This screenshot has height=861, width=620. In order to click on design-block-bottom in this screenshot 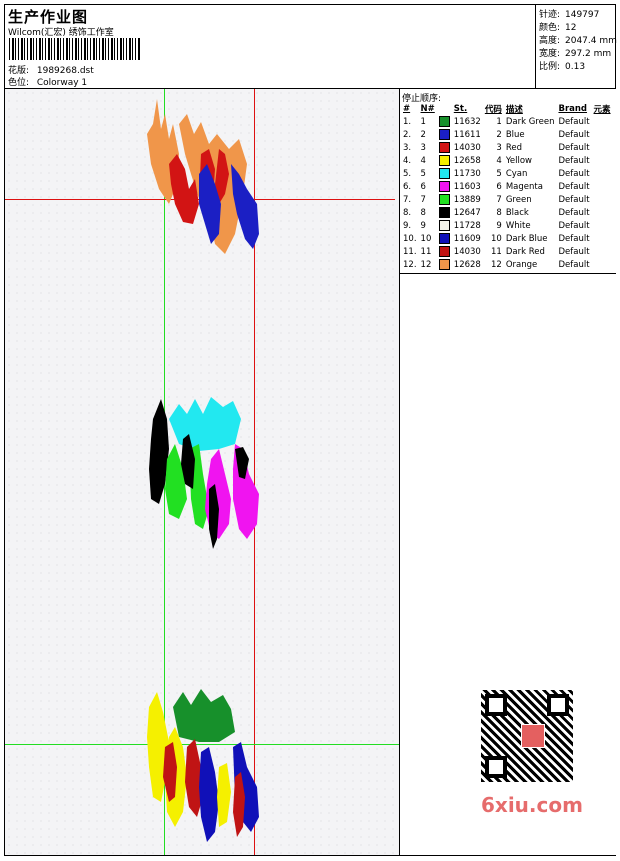, I will do `click(201, 771)`.